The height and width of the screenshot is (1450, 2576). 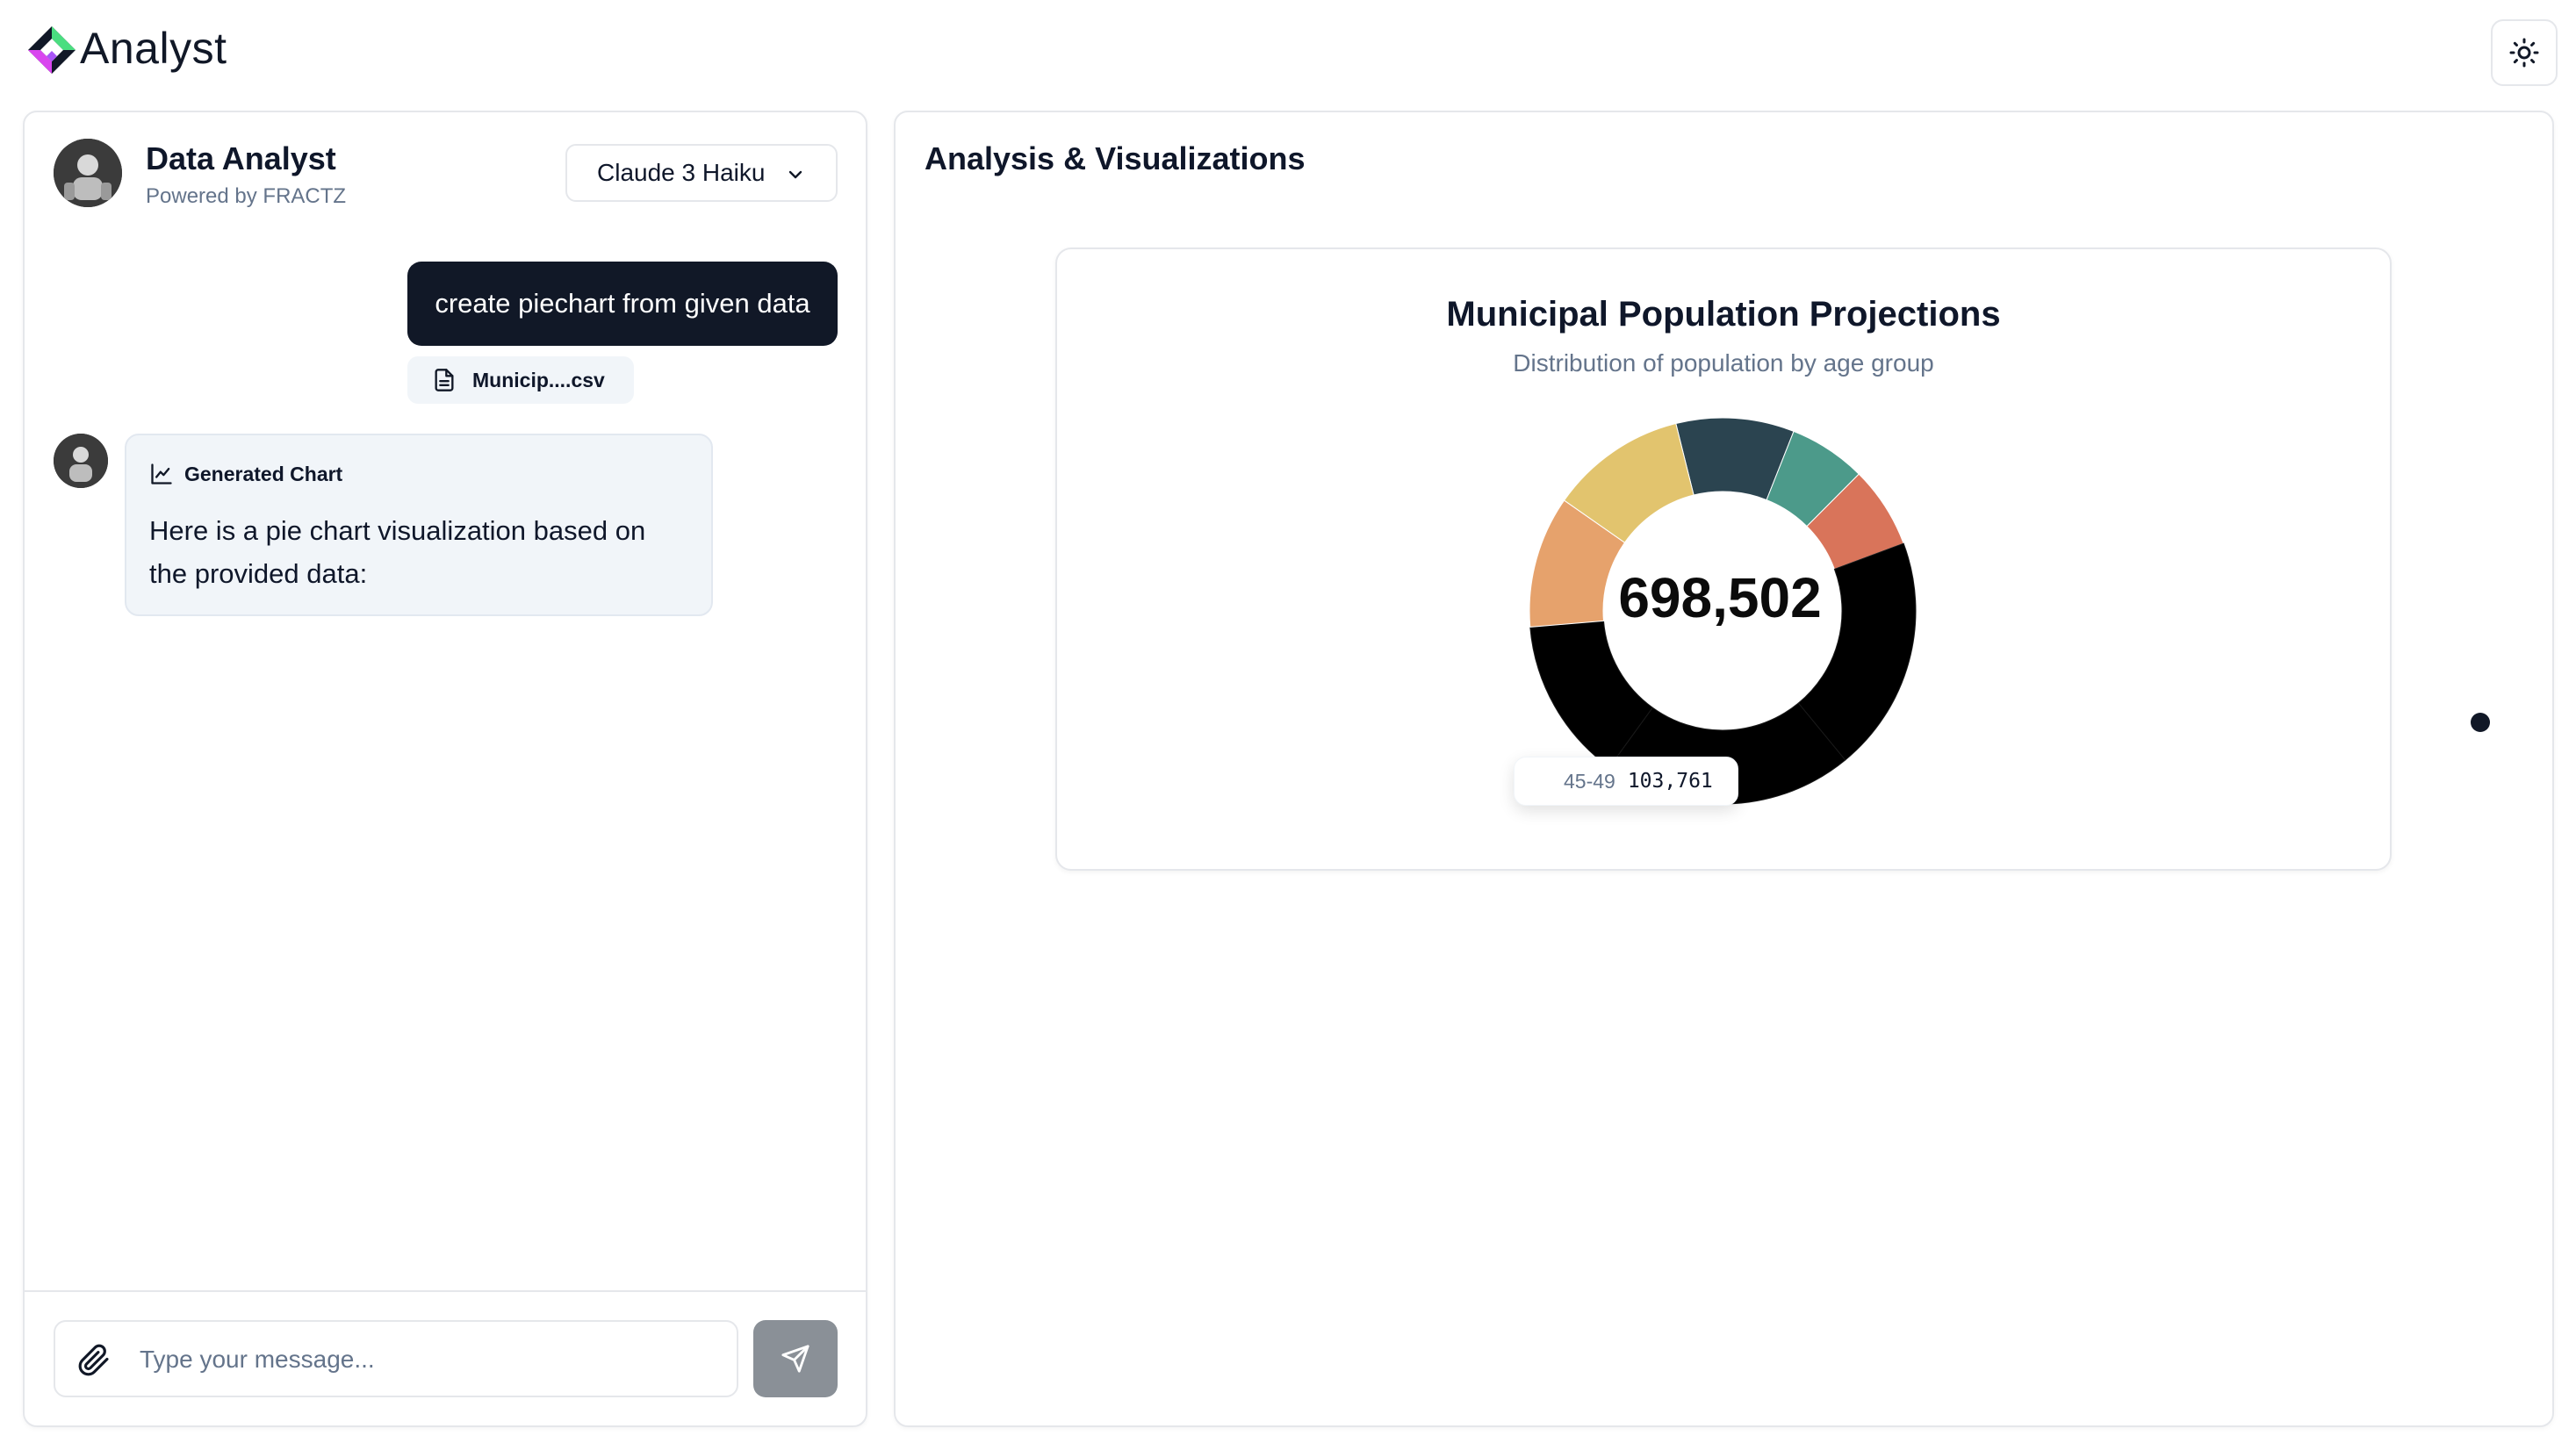 I want to click on input-divider, so click(x=445, y=1291).